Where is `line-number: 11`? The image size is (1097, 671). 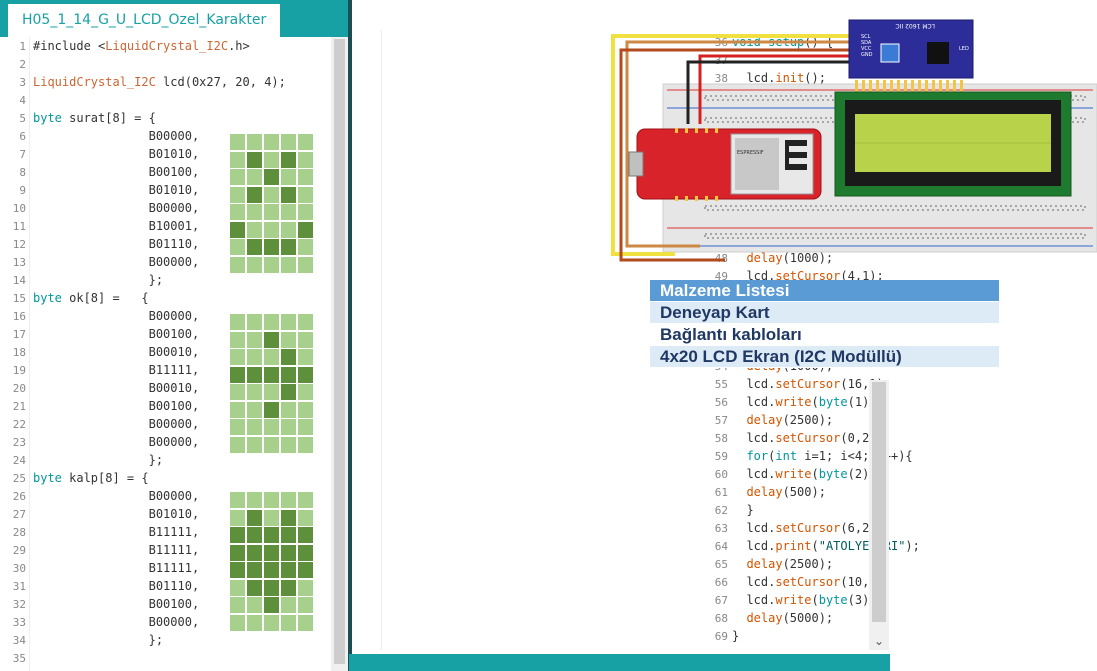
line-number: 11 is located at coordinates (19, 226).